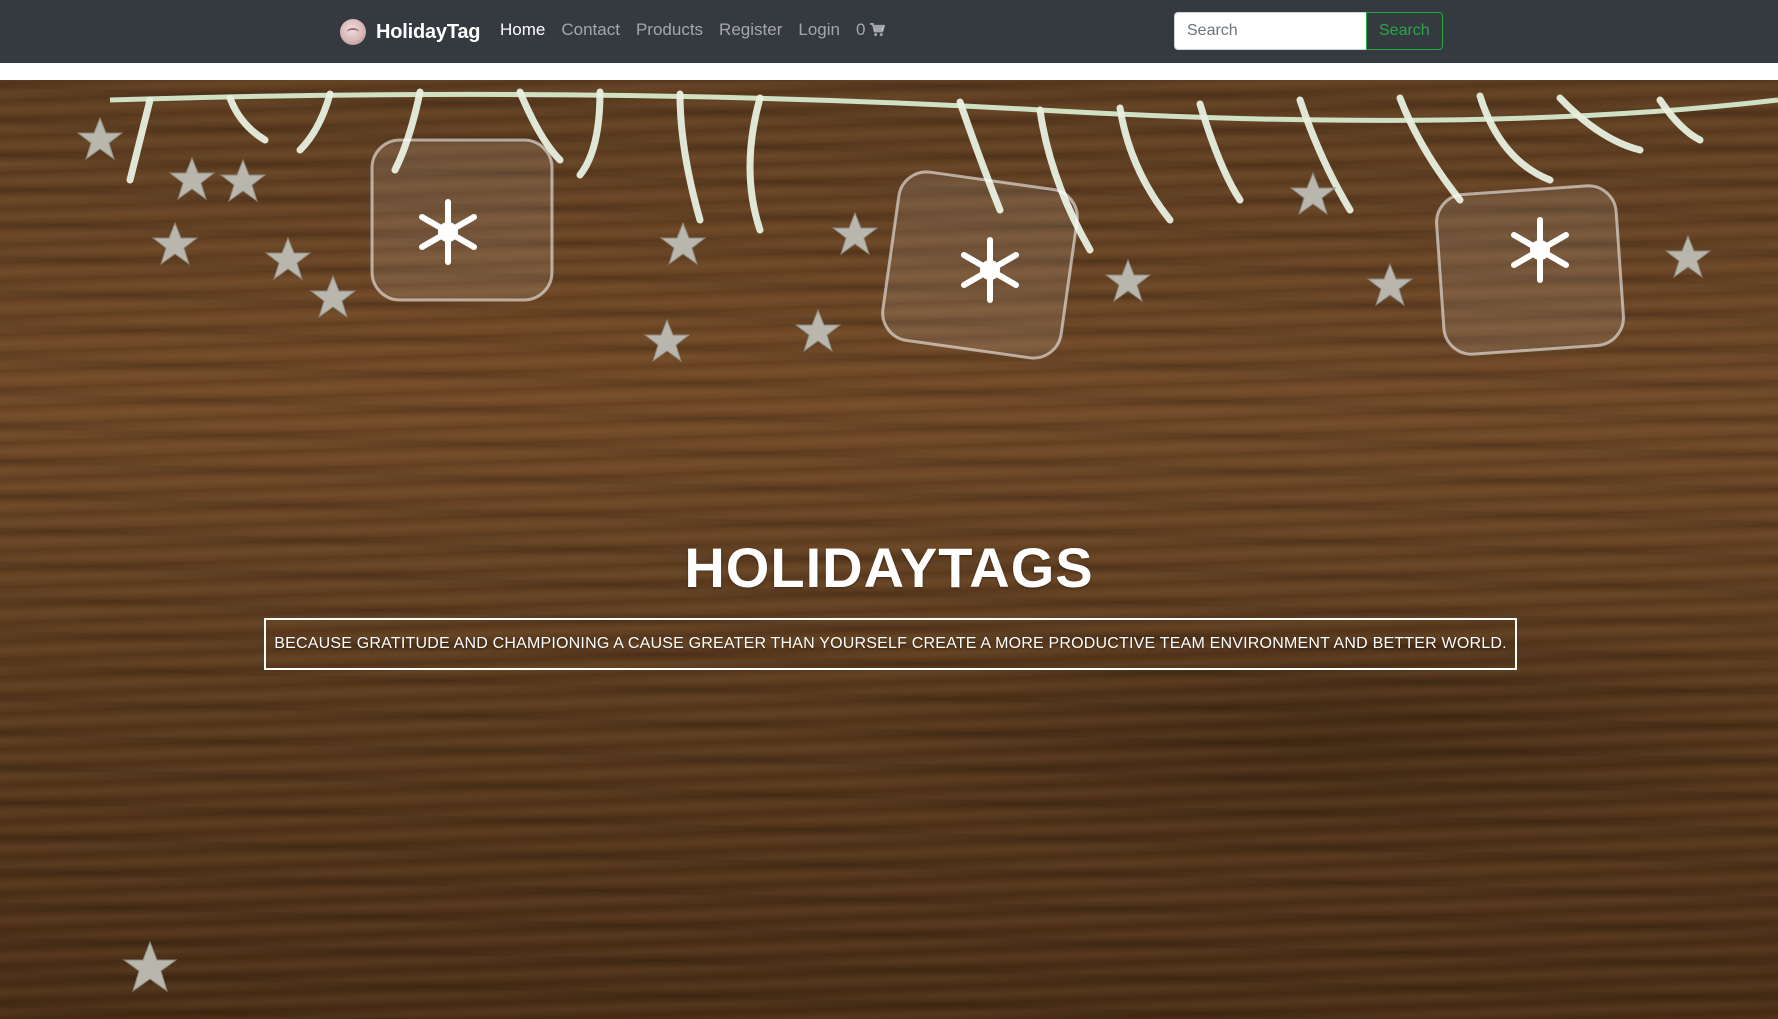 This screenshot has width=1778, height=1019. I want to click on nav-link-register: Register, so click(750, 30).